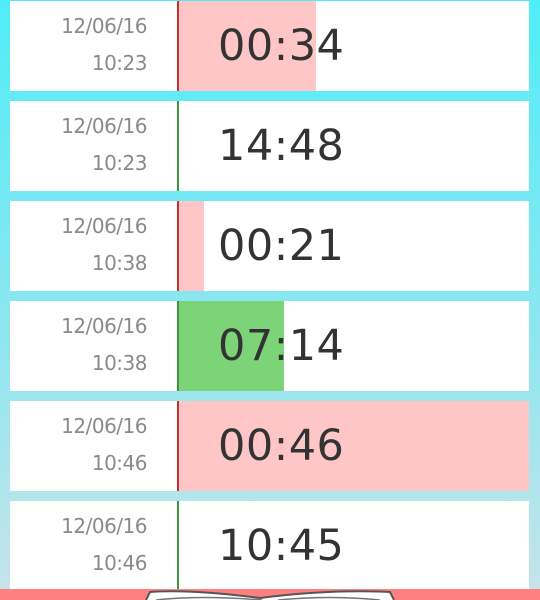 This screenshot has width=540, height=600. I want to click on duration-value: 07:14, so click(281, 346).